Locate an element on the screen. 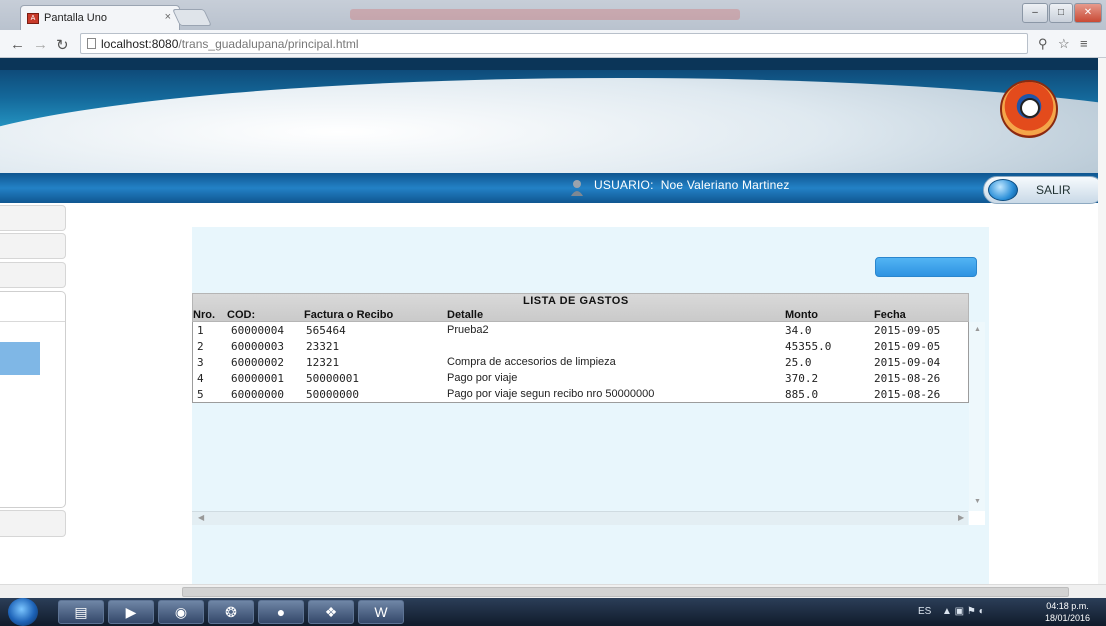 This screenshot has width=1106, height=626. cell-monto: 34.0 is located at coordinates (798, 330).